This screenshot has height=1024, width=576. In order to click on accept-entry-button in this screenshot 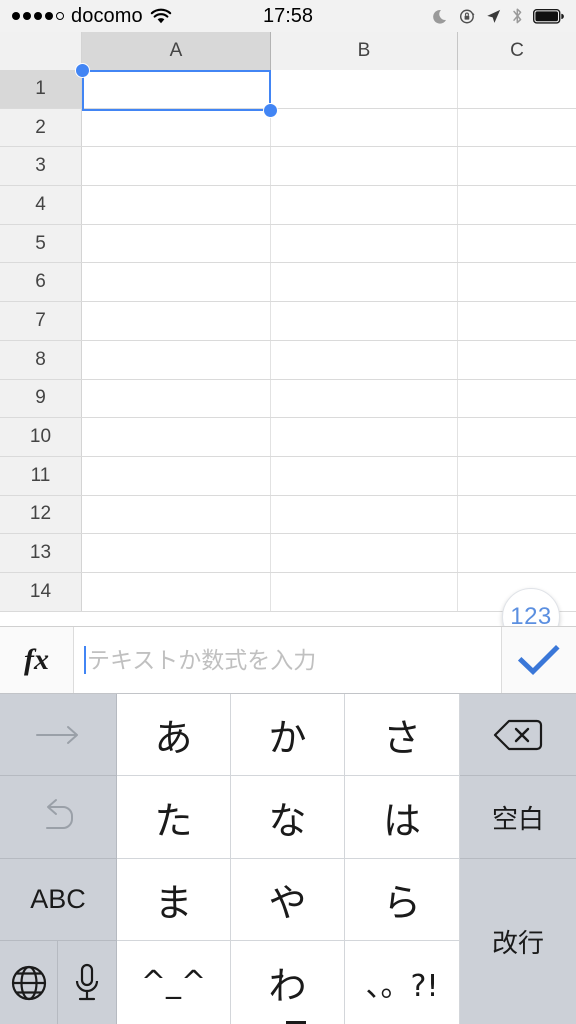, I will do `click(539, 660)`.